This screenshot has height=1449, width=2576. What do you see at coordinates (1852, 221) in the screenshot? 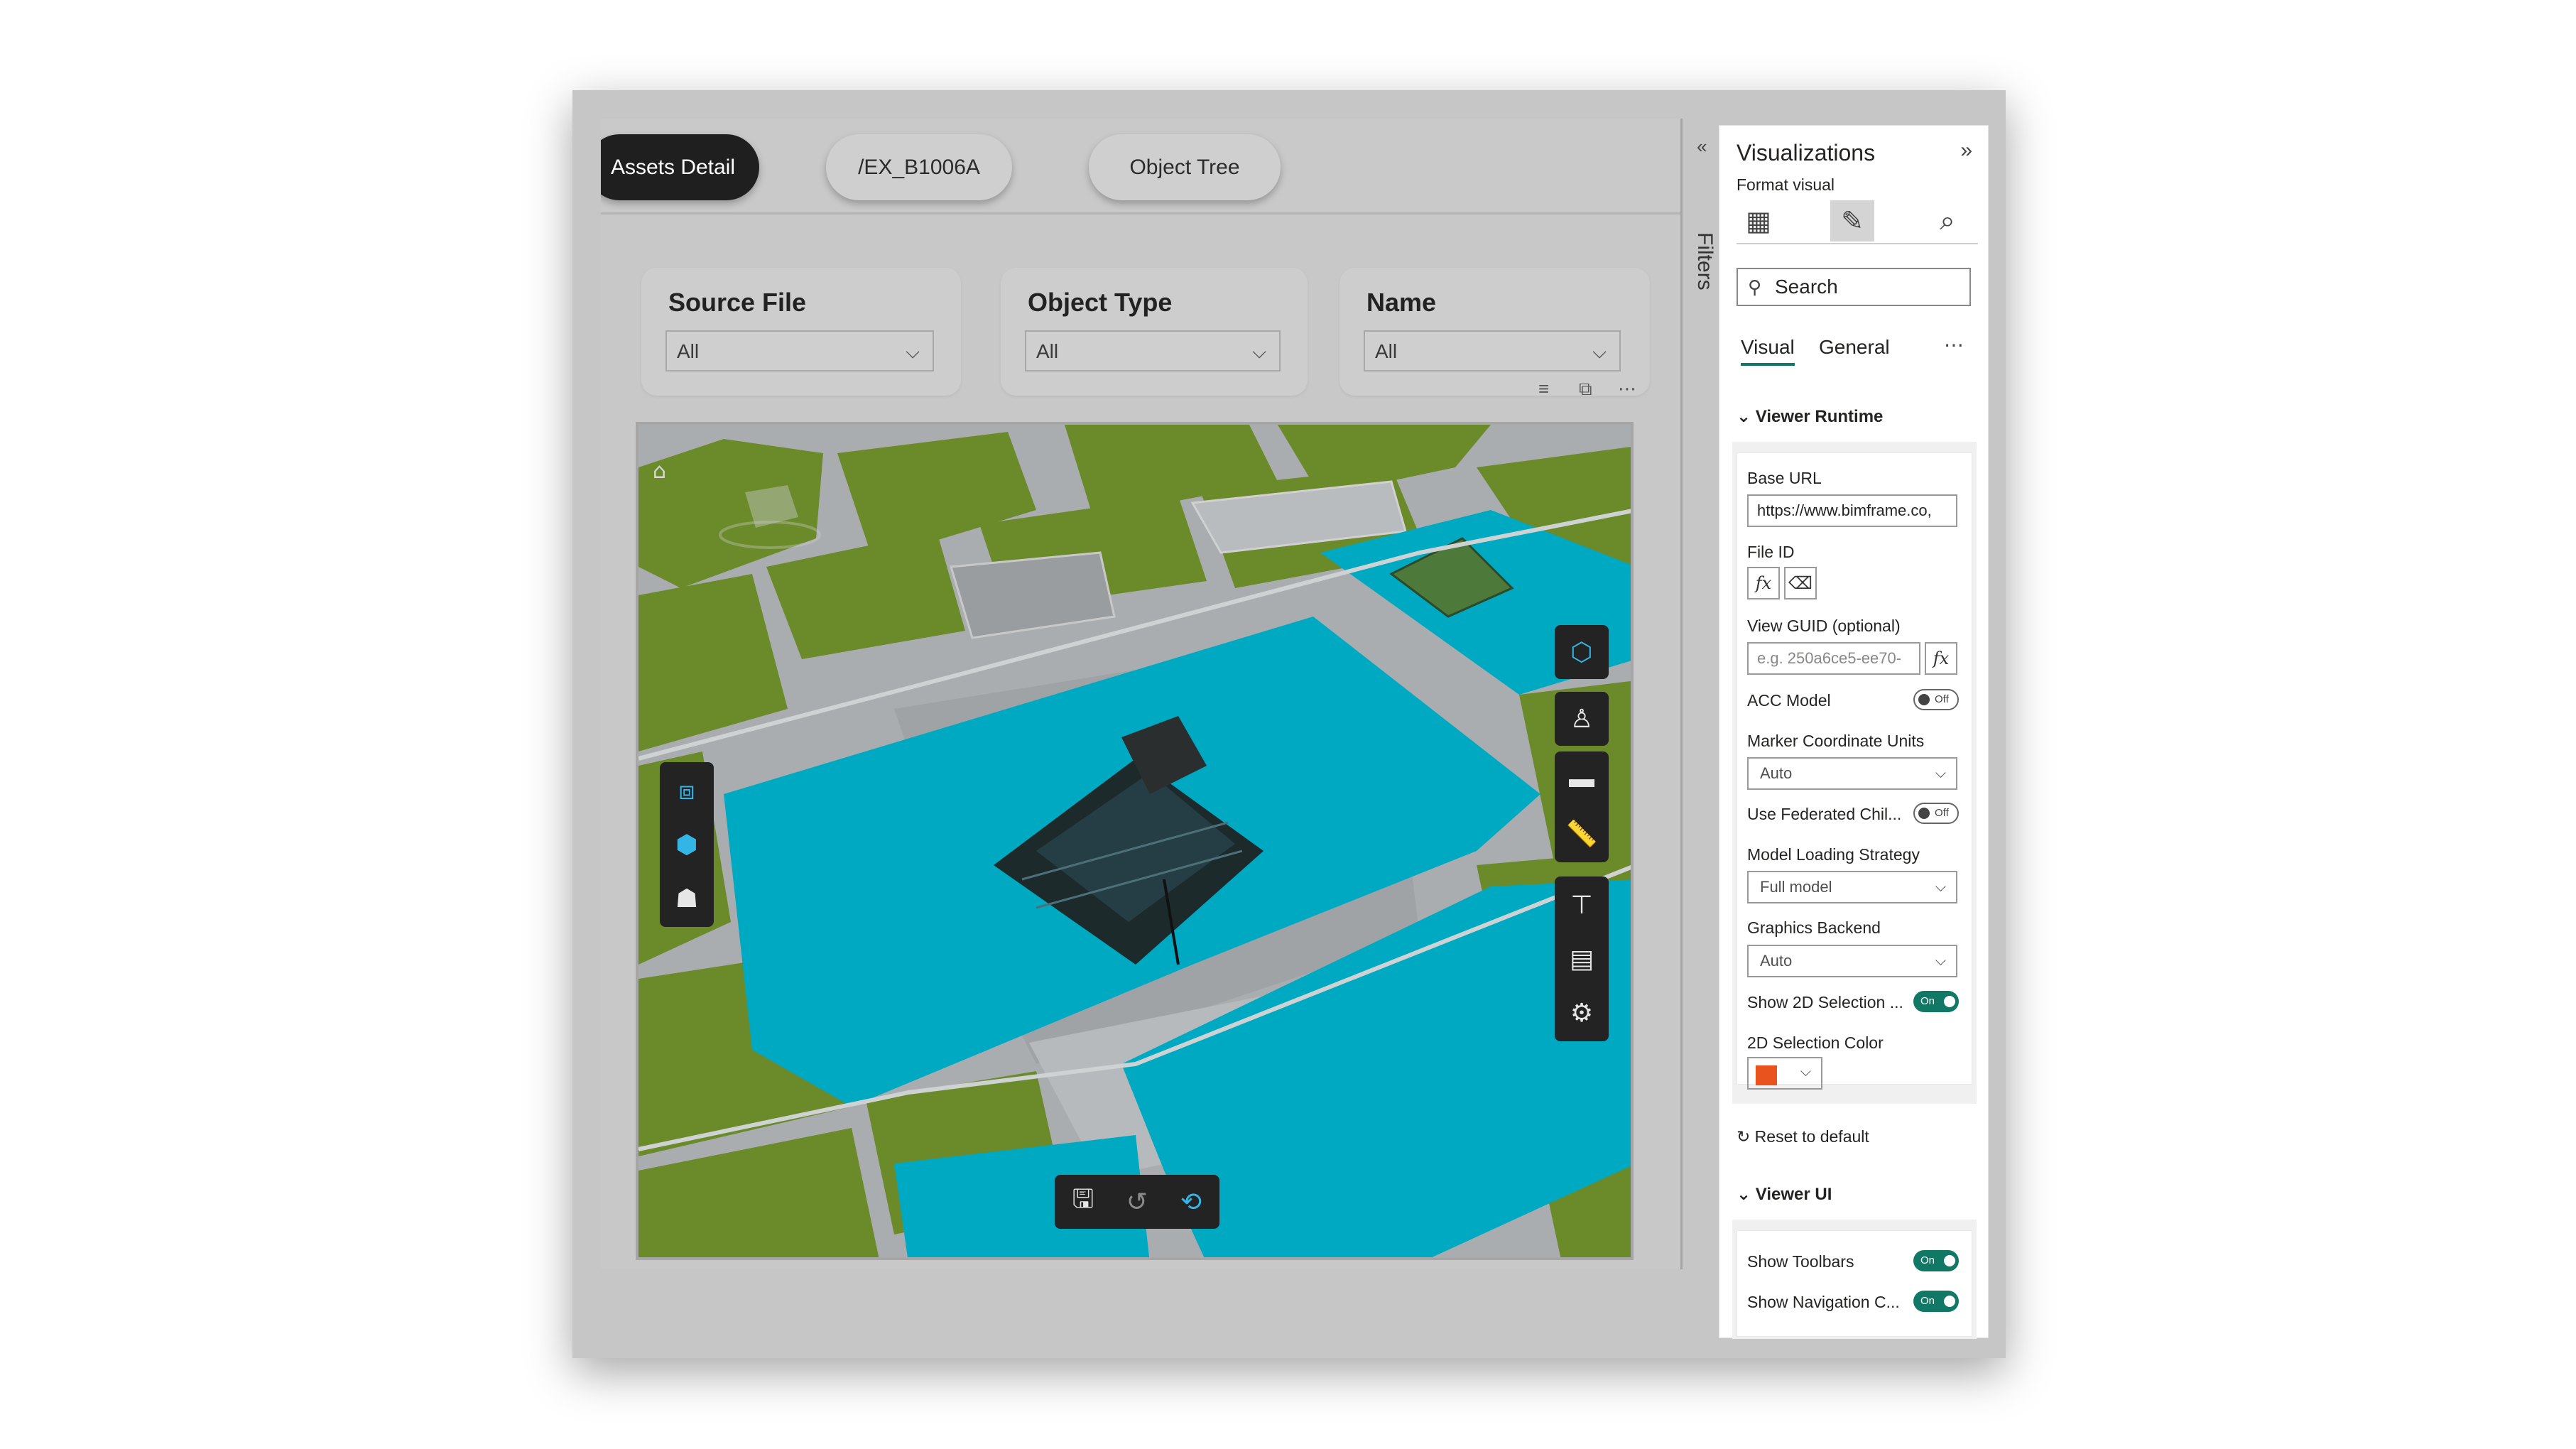
I see `format-visual-icon: ✎` at bounding box center [1852, 221].